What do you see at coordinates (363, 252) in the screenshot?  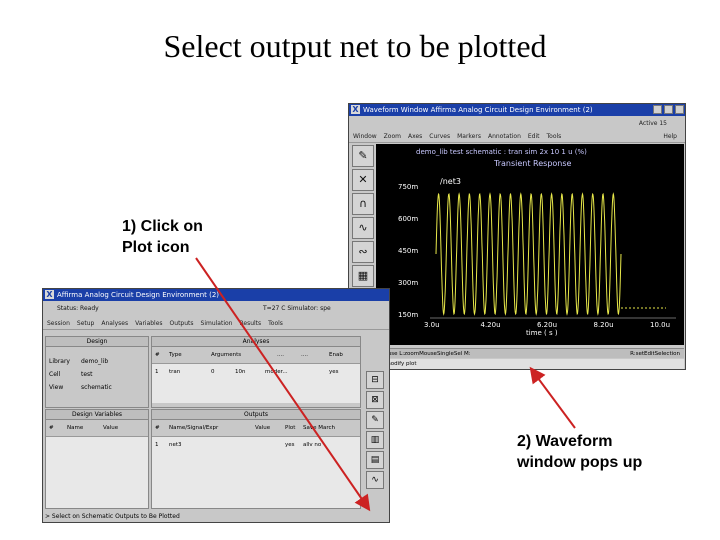 I see `zoom-wave-icon: ∾` at bounding box center [363, 252].